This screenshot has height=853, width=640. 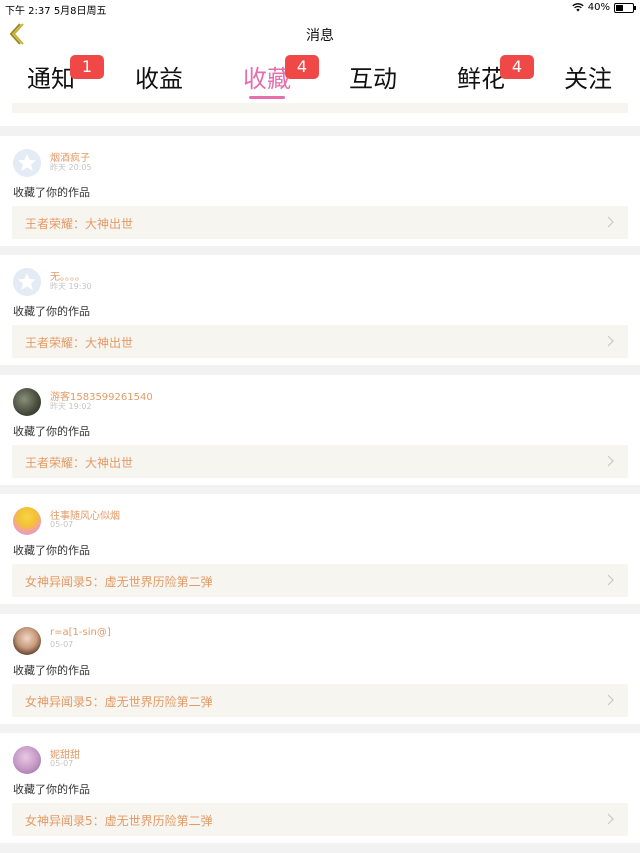 I want to click on unread-badge: 1, so click(x=87, y=67).